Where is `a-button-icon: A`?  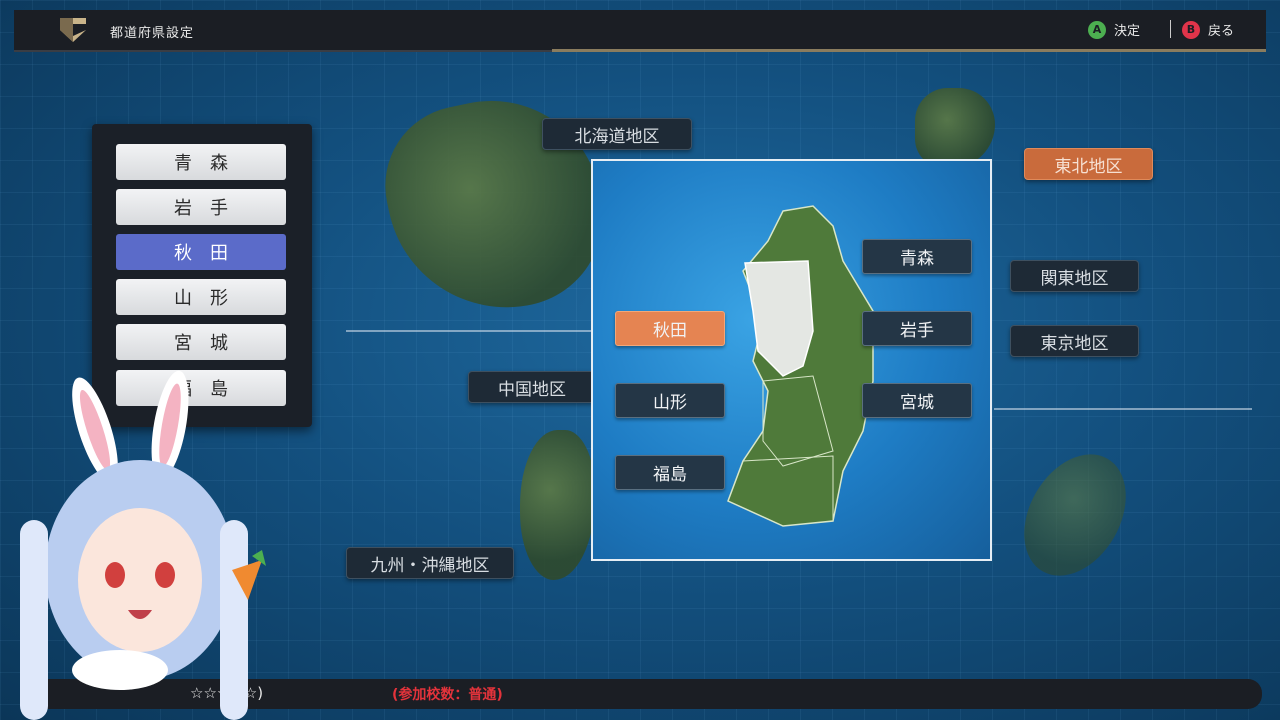
a-button-icon: A is located at coordinates (1097, 29).